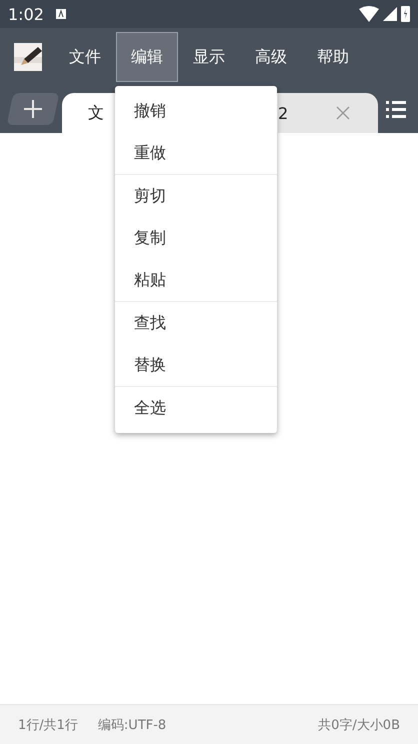 The height and width of the screenshot is (744, 418). I want to click on encoding-label: 编码:UTF-8, so click(132, 725).